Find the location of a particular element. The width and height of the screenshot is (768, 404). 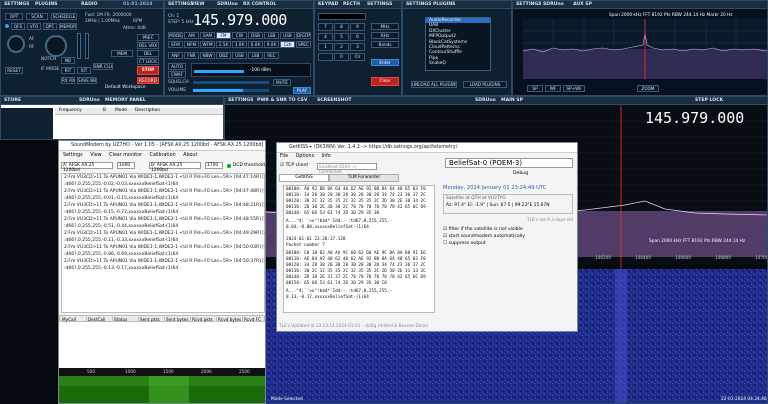

key-7: 7 is located at coordinates (325, 27).